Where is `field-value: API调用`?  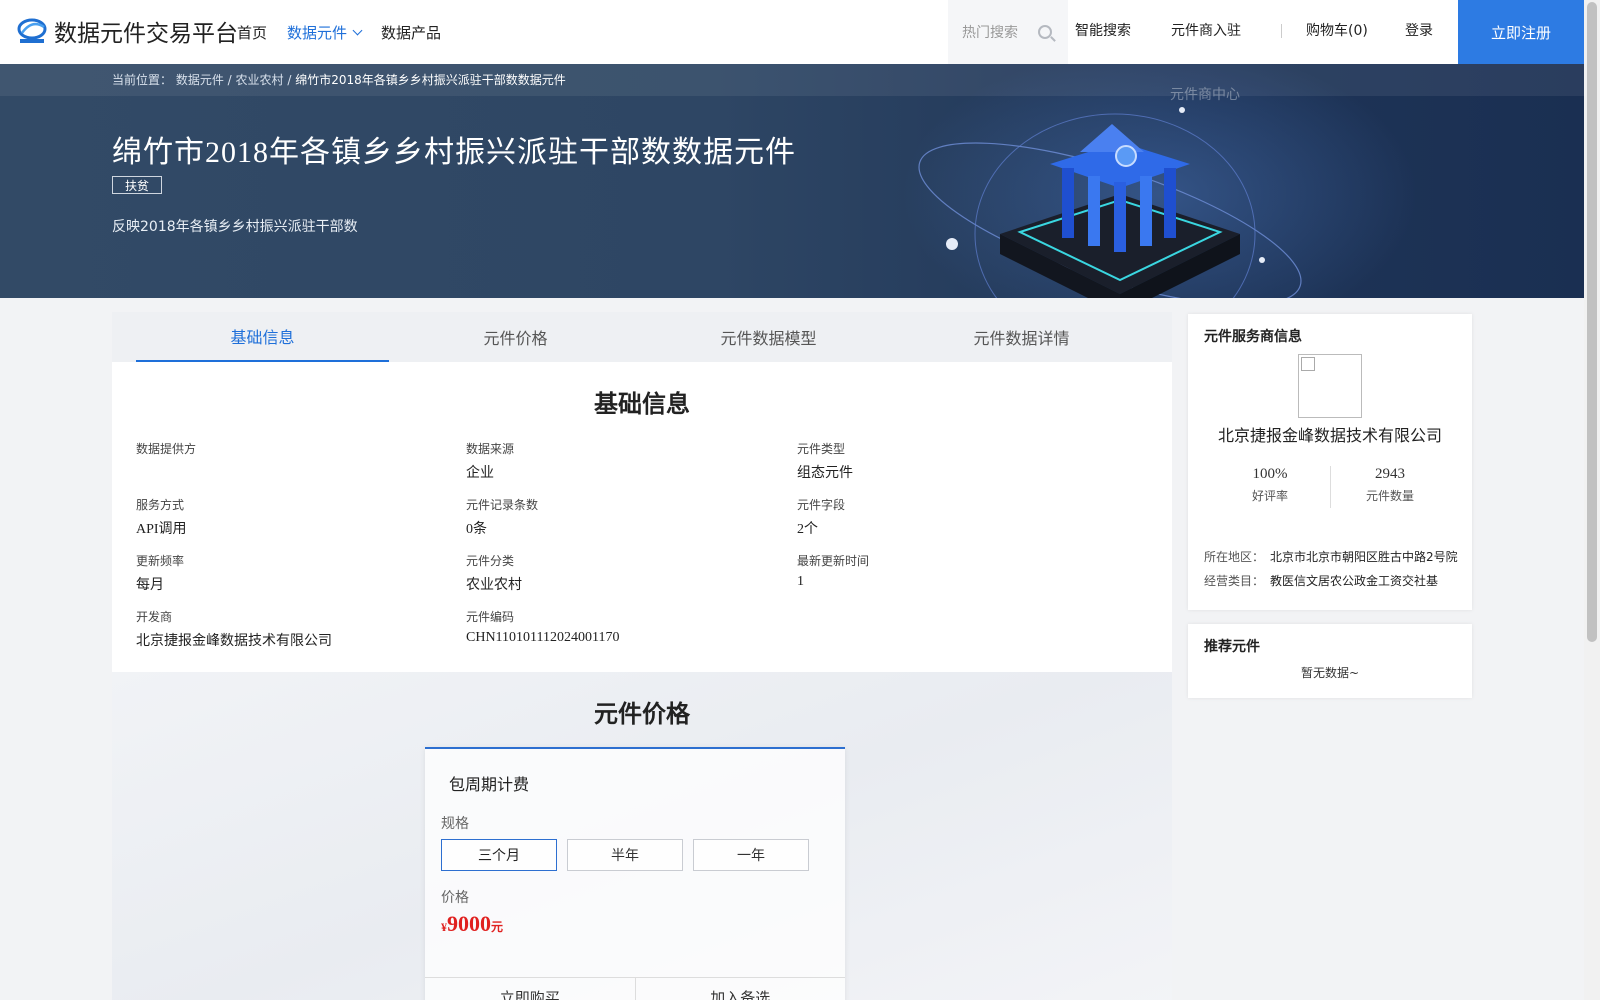
field-value: API调用 is located at coordinates (161, 529).